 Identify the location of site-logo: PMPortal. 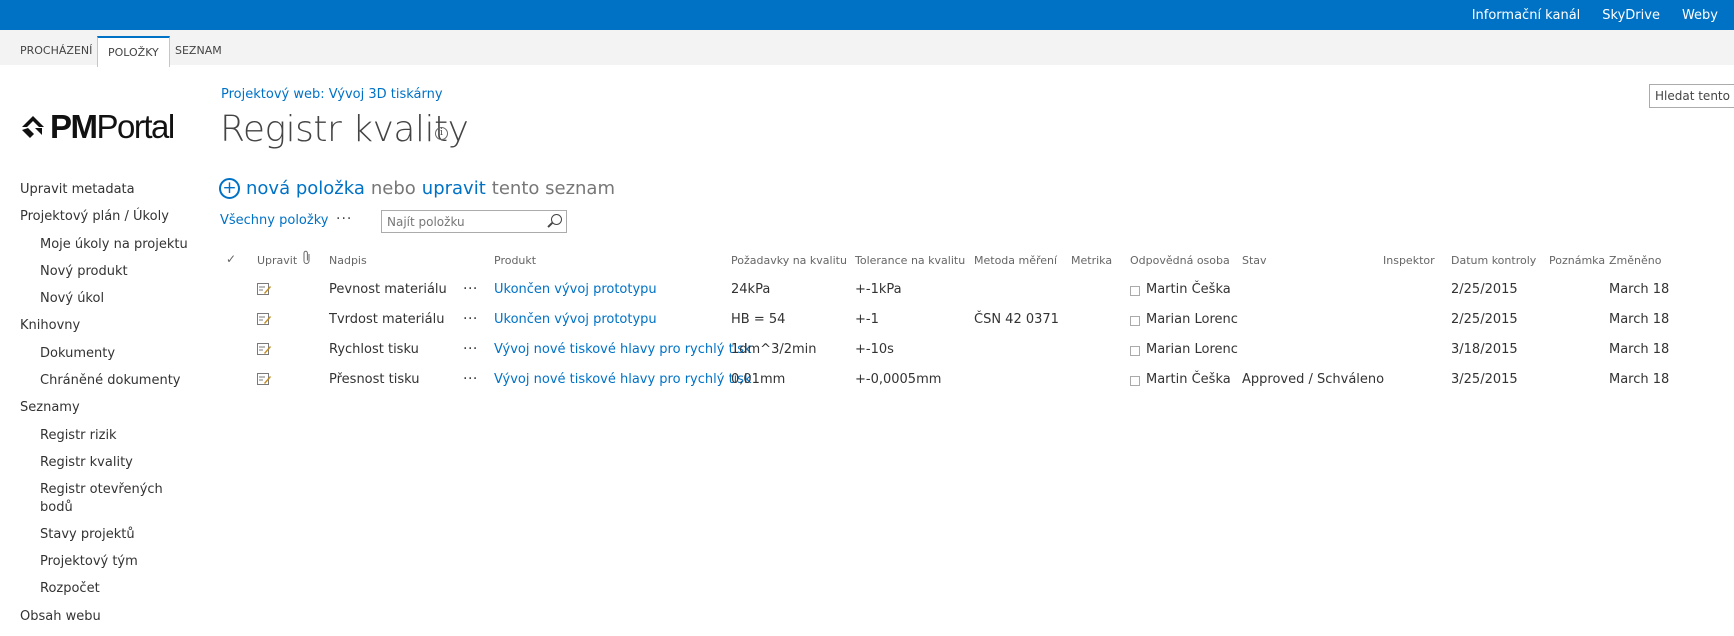
(96, 127).